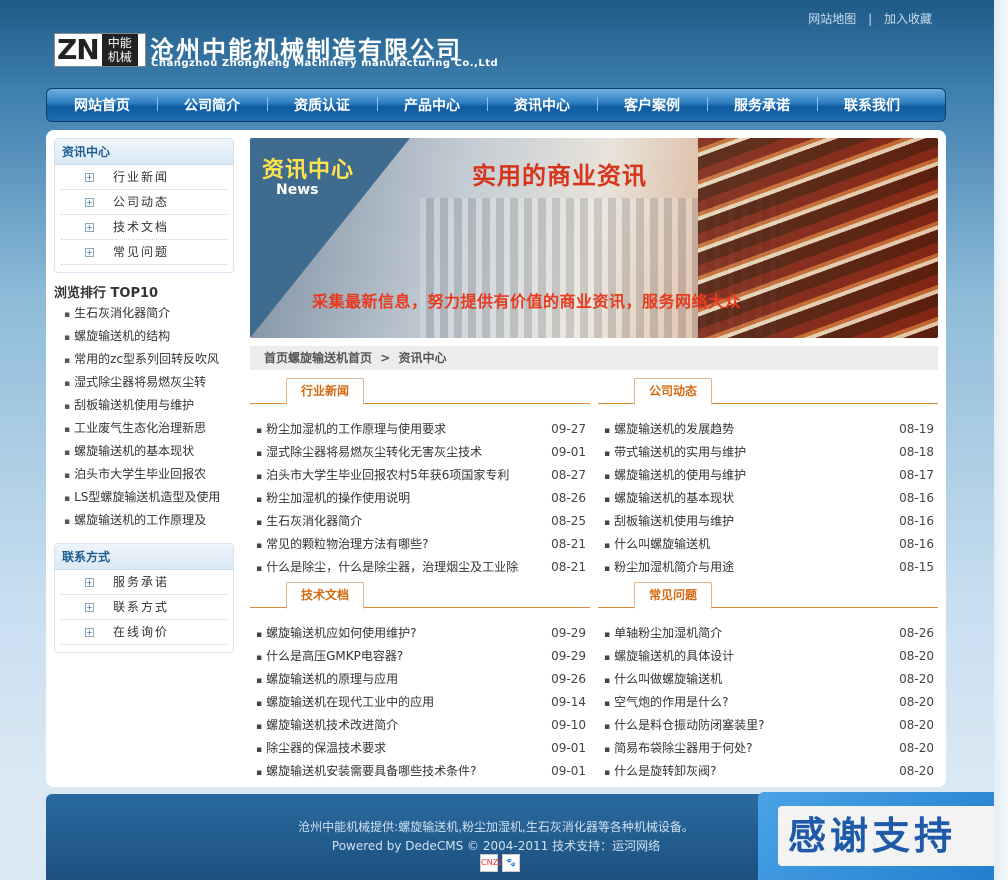 The image size is (1008, 880). What do you see at coordinates (420, 725) in the screenshot?
I see `news-row: 螺旋输送机技术改进简介 09-10` at bounding box center [420, 725].